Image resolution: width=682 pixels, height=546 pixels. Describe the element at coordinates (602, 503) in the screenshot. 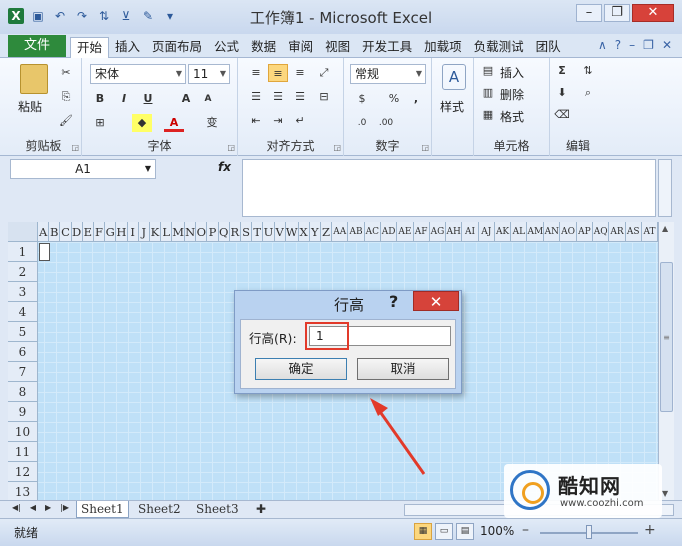

I see `watermark-url: www.coozhi.com` at that location.